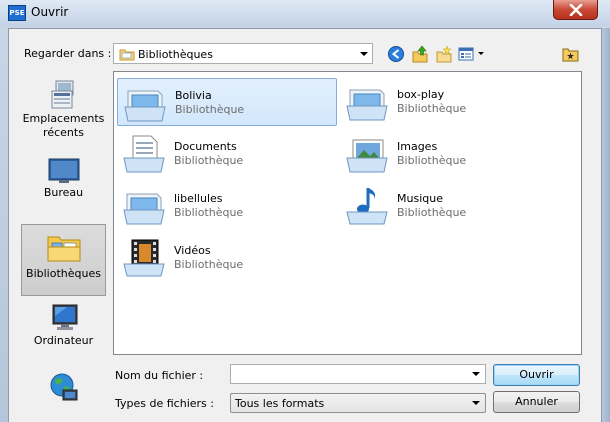  I want to click on file-item-images: Images Bibliothèque, so click(450, 154).